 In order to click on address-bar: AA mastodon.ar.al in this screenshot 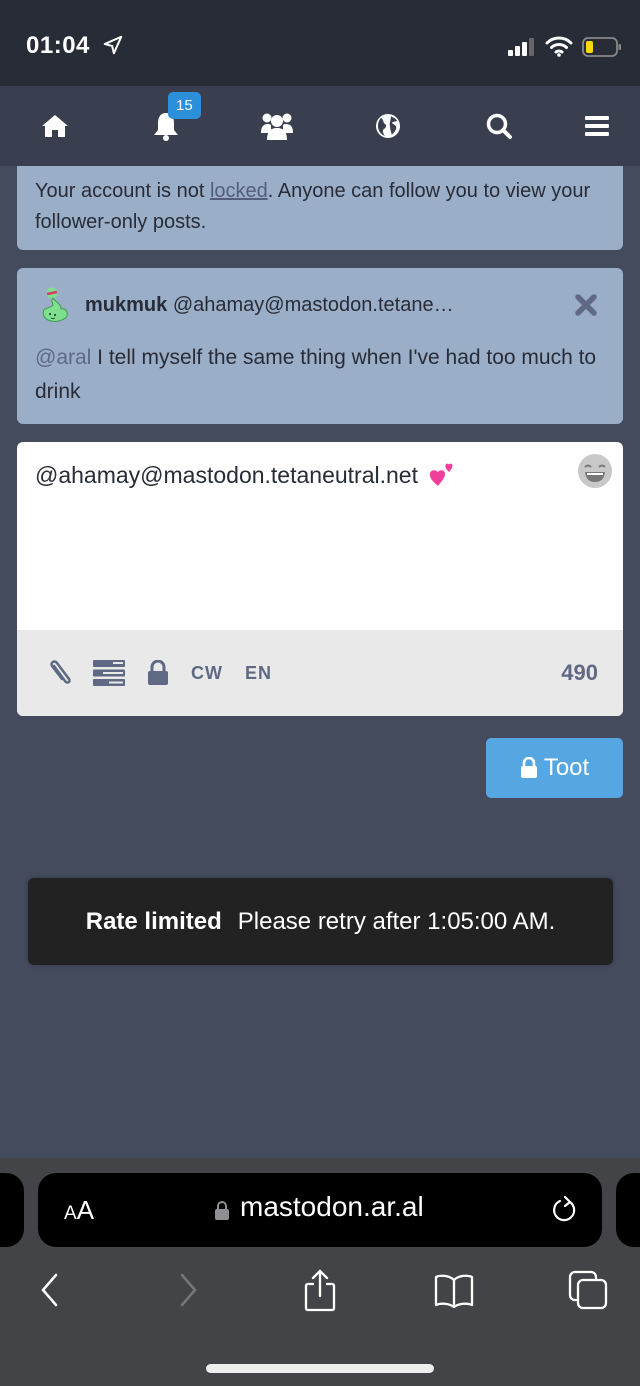, I will do `click(320, 1210)`.